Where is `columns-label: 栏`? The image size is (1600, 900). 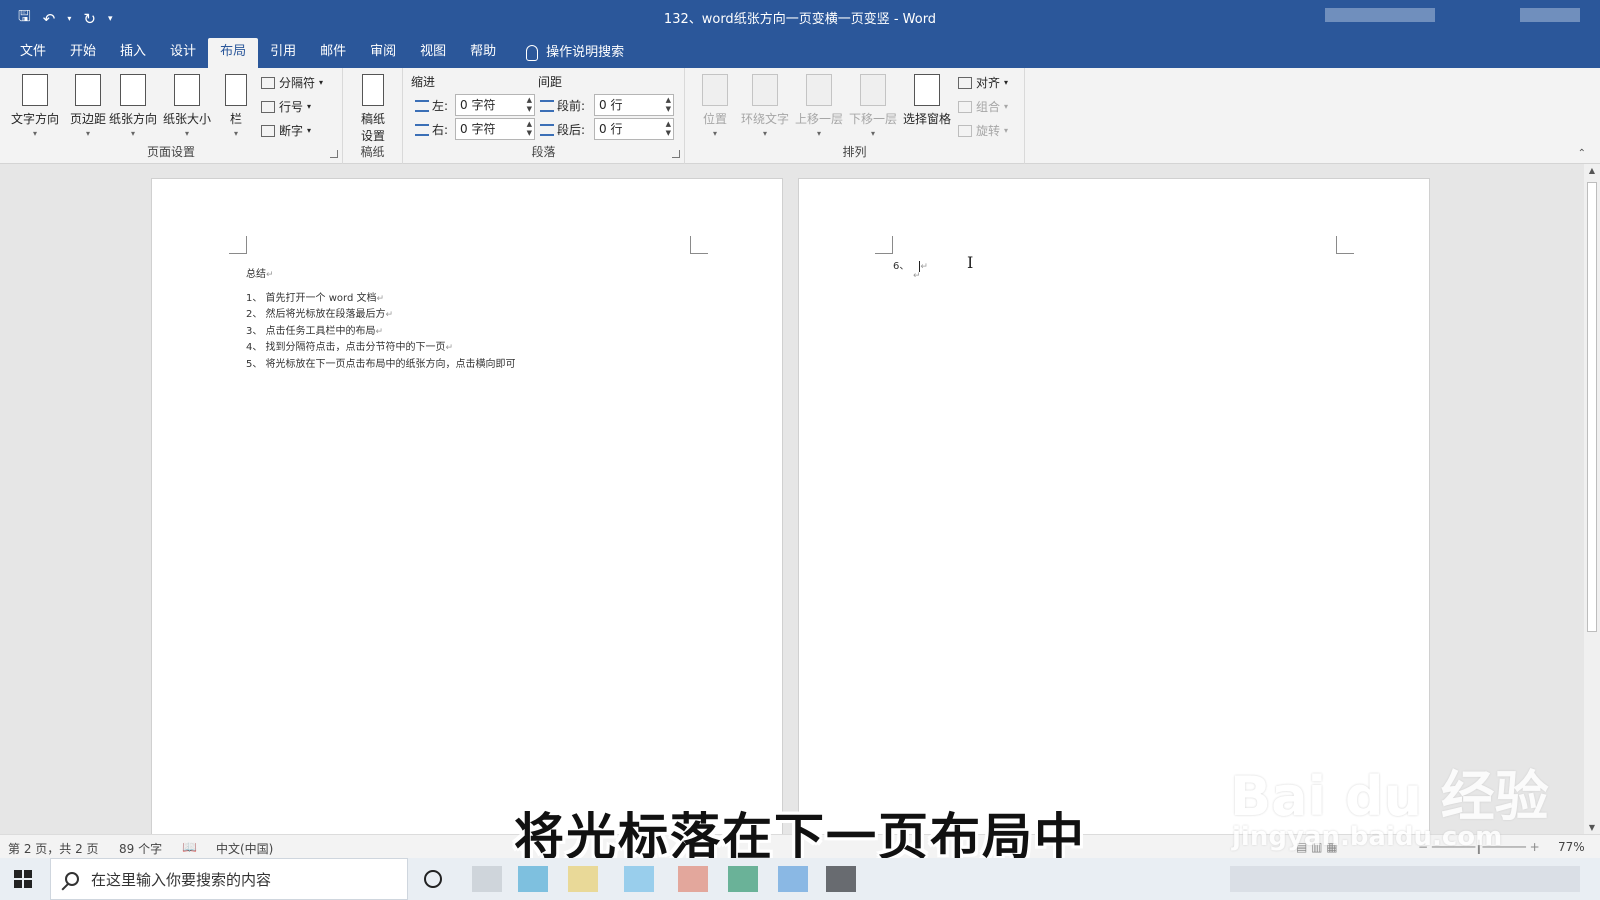
columns-label: 栏 is located at coordinates (235, 119).